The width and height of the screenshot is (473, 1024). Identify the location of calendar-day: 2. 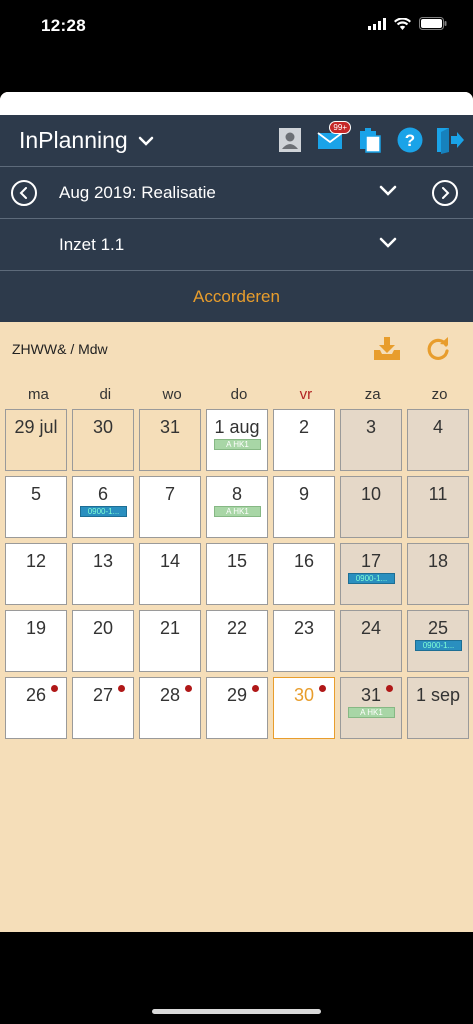
(304, 440).